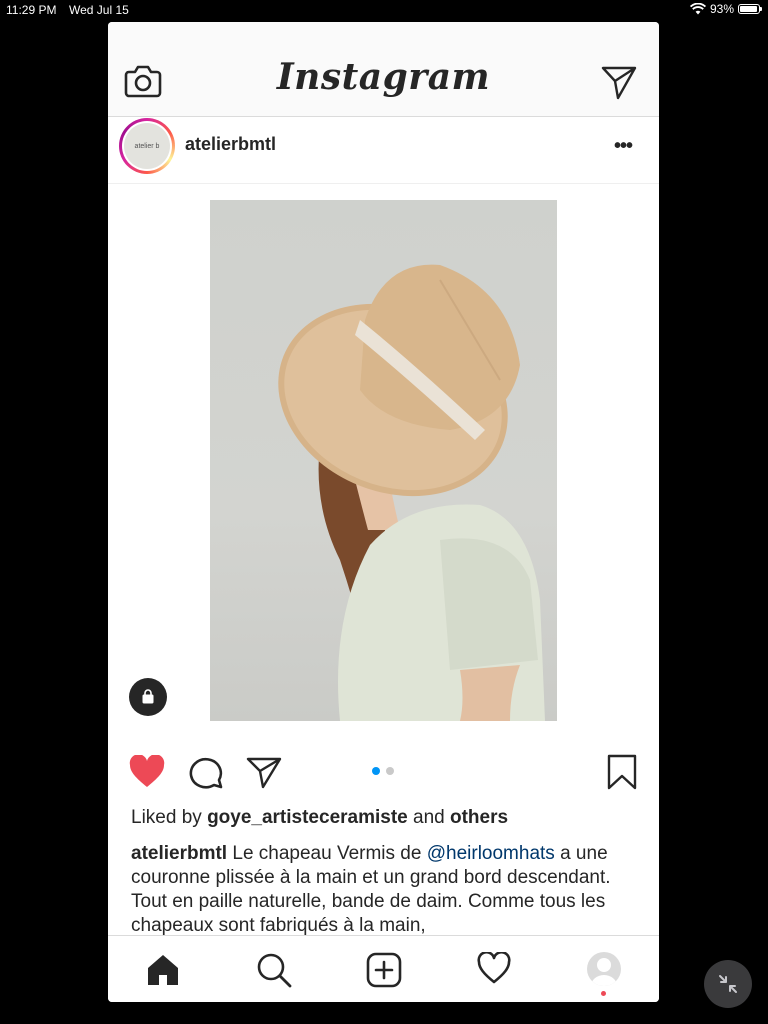 The image size is (768, 1024). I want to click on top-bar: Instagram, so click(383, 69).